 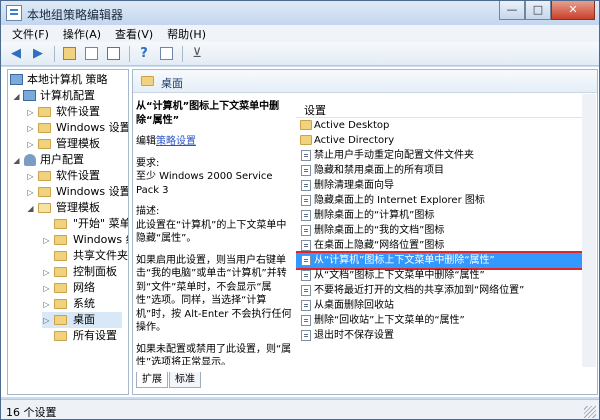 I want to click on description-text-1: 此设置在“计算机”的上下文菜单中隐藏“属性”。, so click(x=211, y=232).